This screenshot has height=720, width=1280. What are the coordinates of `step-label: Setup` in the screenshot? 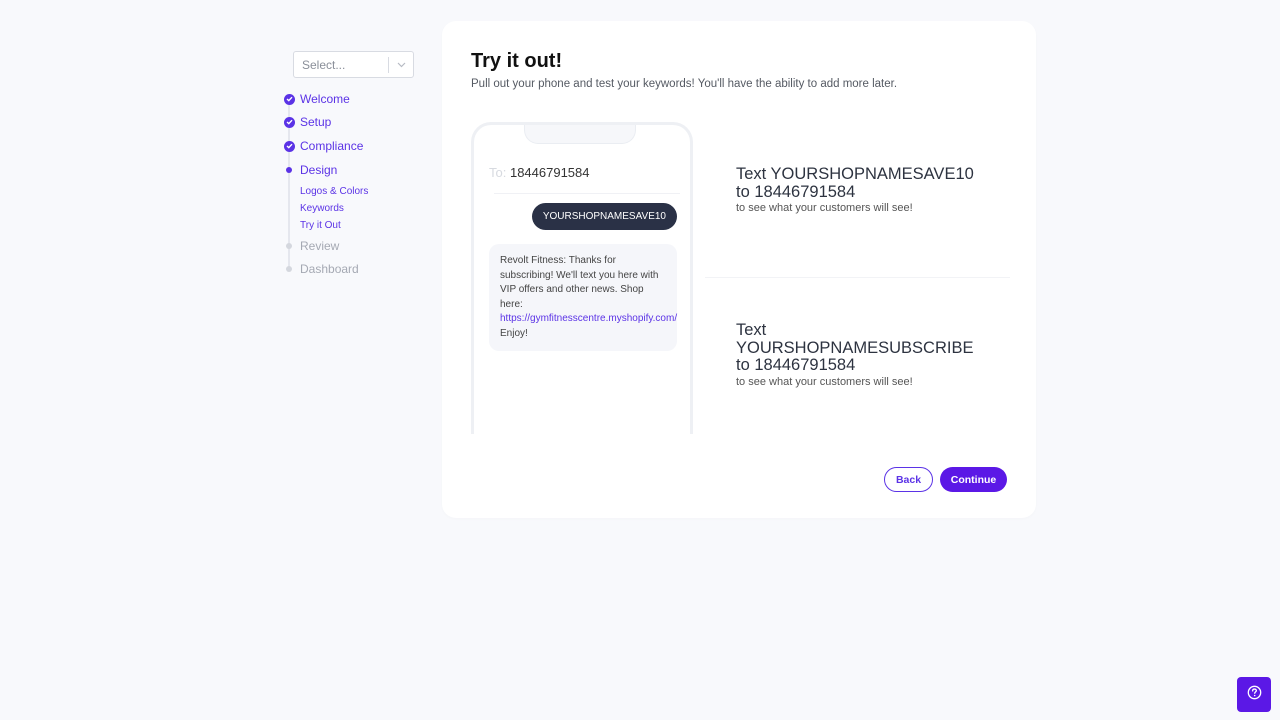 It's located at (316, 122).